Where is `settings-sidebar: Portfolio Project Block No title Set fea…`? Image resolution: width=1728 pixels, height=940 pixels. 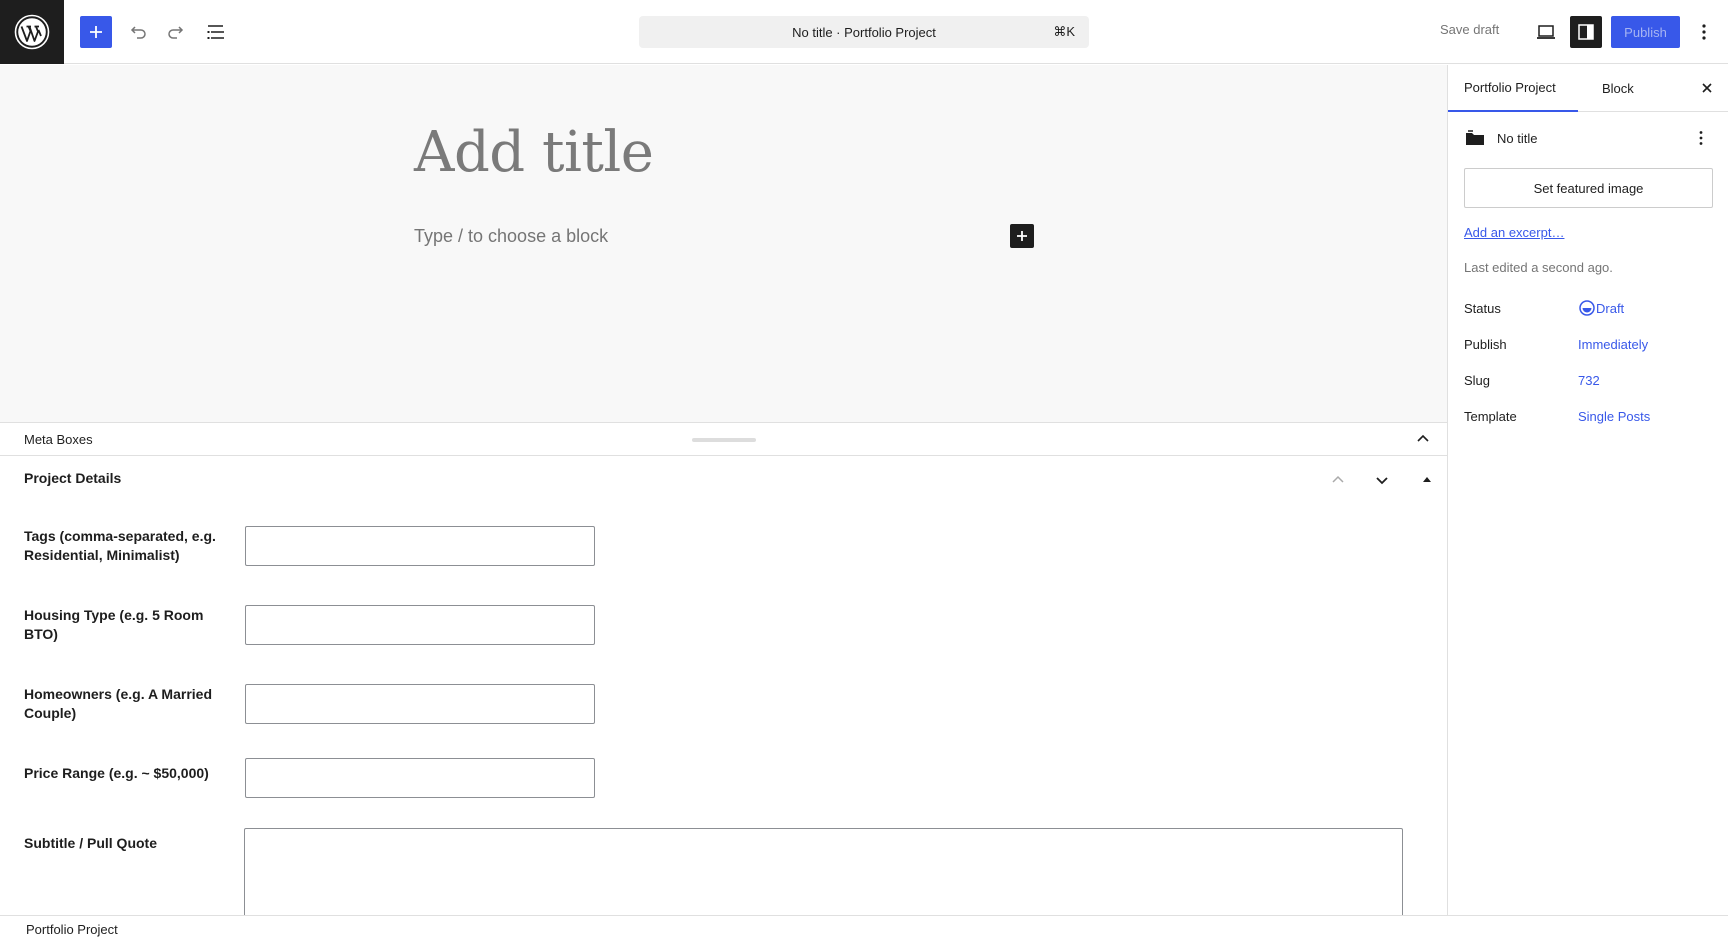 settings-sidebar: Portfolio Project Block No title Set fea… is located at coordinates (1587, 490).